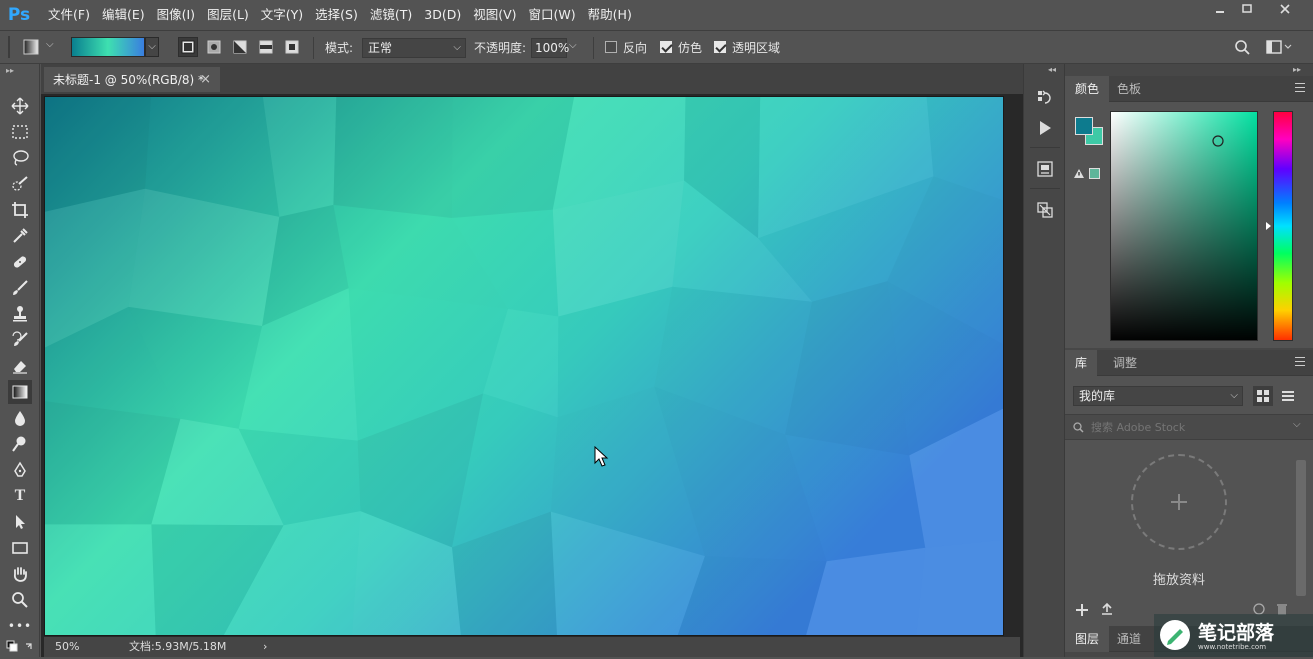  Describe the element at coordinates (442, 15) in the screenshot. I see `menu-item-7: 3D(D)` at that location.